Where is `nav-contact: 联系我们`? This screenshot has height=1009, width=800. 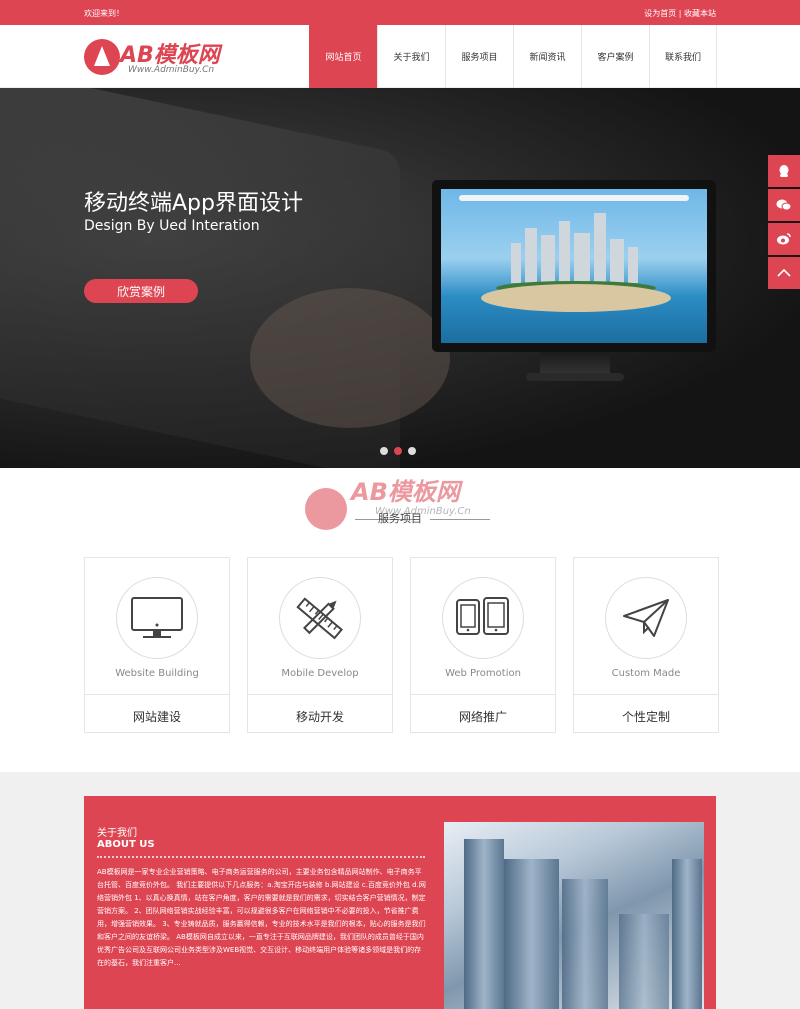
nav-contact: 联系我们 is located at coordinates (683, 56).